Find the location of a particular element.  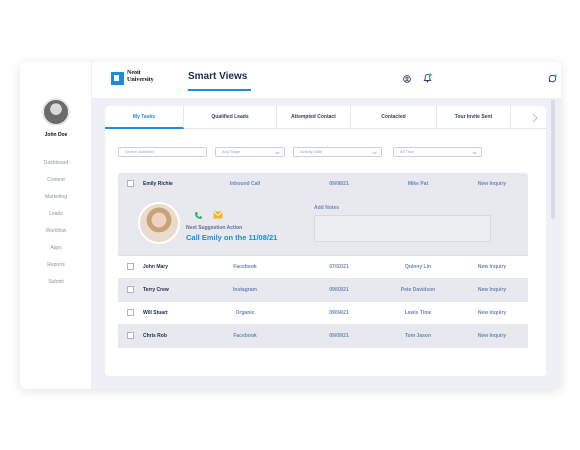

sidebar-item-content: Content is located at coordinates (56, 185).